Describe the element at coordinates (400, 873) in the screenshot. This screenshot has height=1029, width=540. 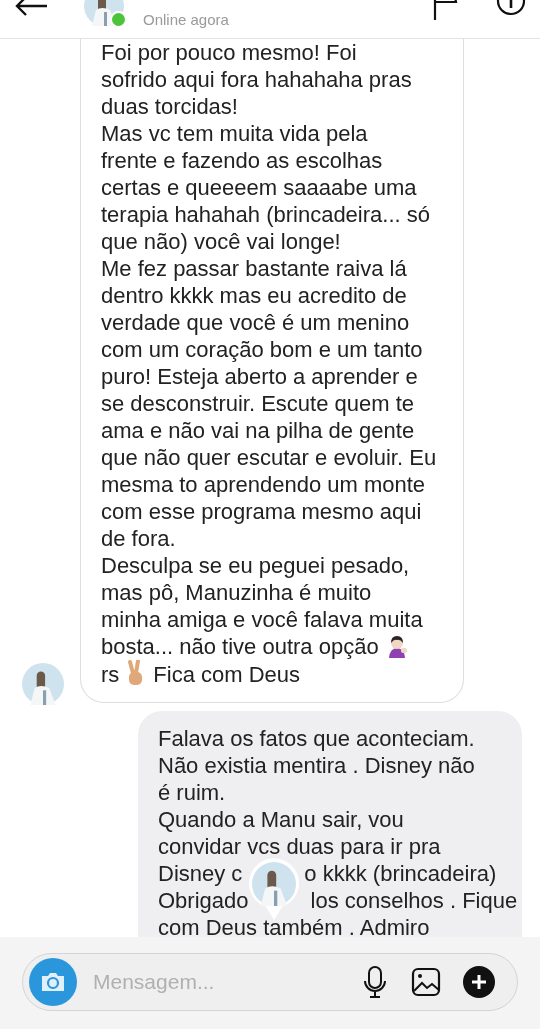
I see `message-text: o kkkk (brincadeira)` at that location.